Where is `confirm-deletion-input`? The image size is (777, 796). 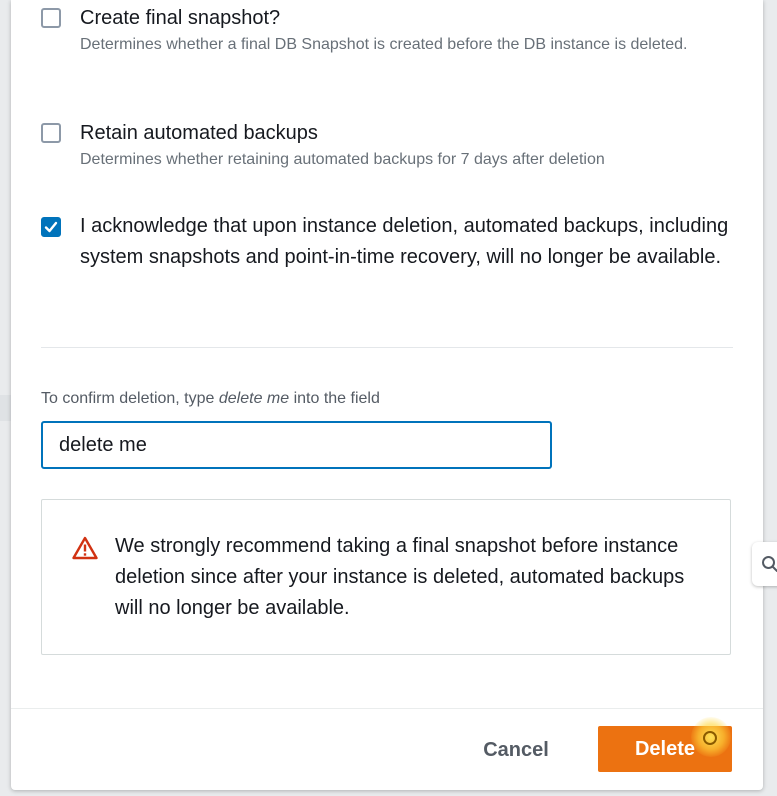 confirm-deletion-input is located at coordinates (296, 445).